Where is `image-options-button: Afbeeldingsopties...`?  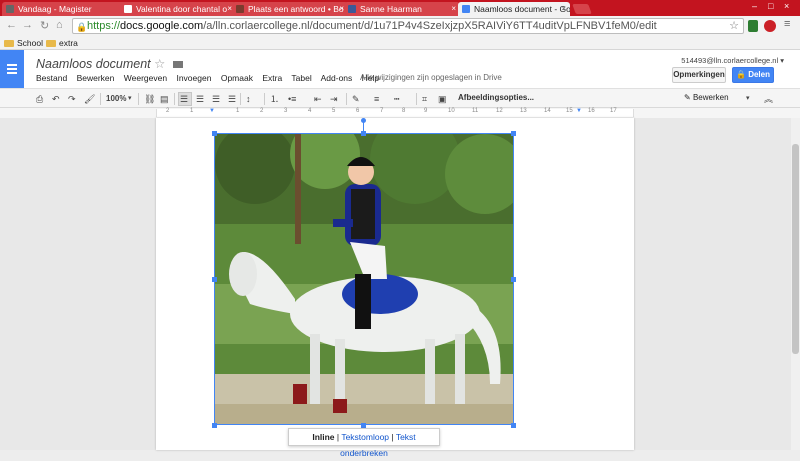 image-options-button: Afbeeldingsopties... is located at coordinates (496, 97).